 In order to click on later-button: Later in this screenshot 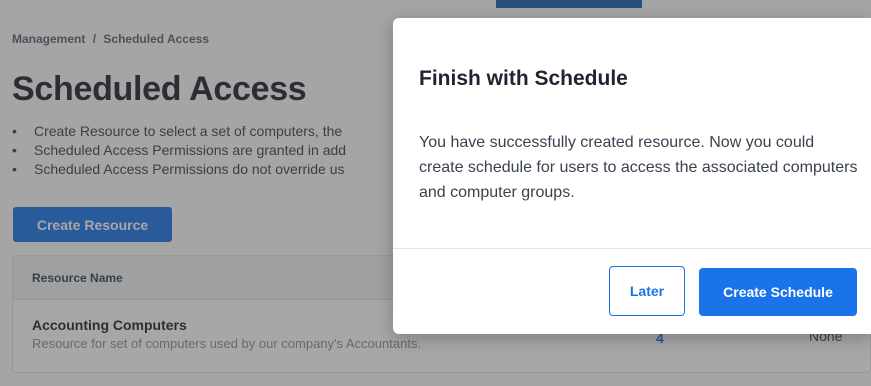, I will do `click(647, 291)`.